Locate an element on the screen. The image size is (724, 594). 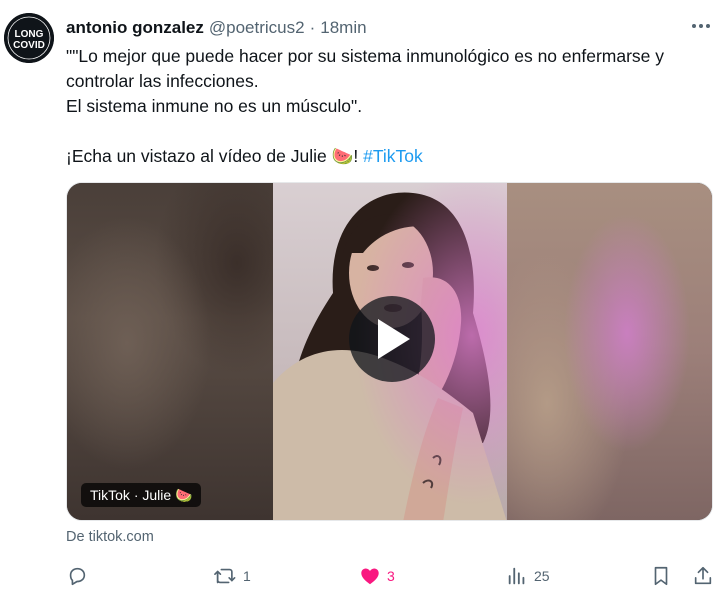
play-icon is located at coordinates (392, 339).